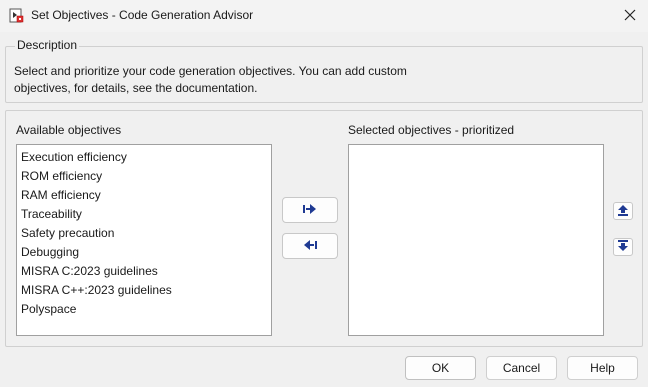  Describe the element at coordinates (431, 130) in the screenshot. I see `selected-objectives-label: Selected objectives - prioritized` at that location.